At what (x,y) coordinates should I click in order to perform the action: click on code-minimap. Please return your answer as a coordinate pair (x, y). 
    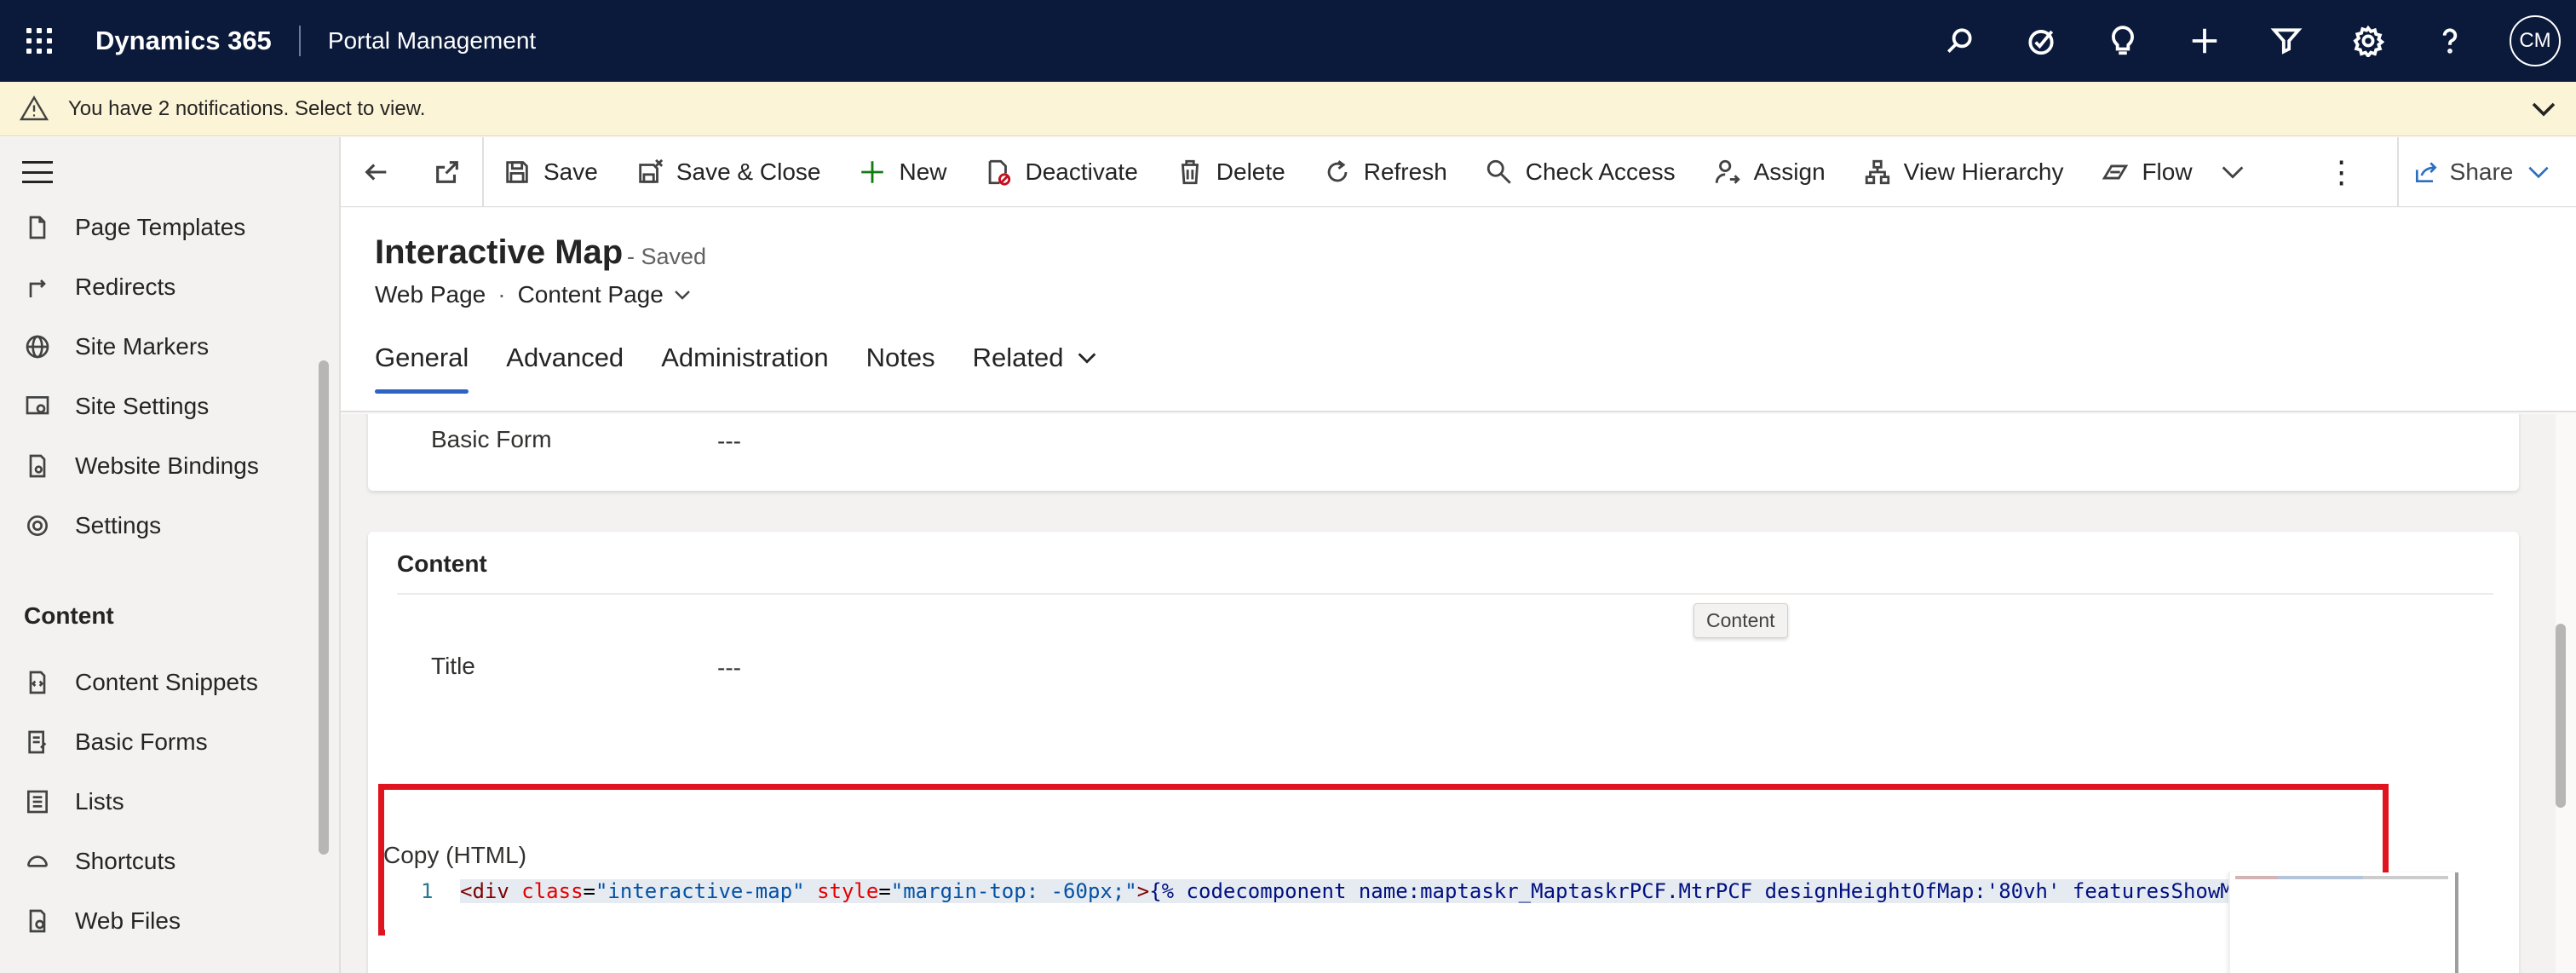
    Looking at the image, I should click on (2343, 923).